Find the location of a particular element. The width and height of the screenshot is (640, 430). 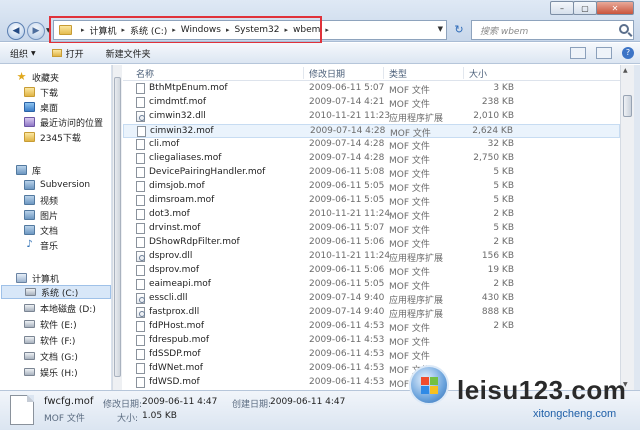

table-row: dsprov.mof 2009-06-11 5:06 MOF 文件 19 KB is located at coordinates (371, 271).